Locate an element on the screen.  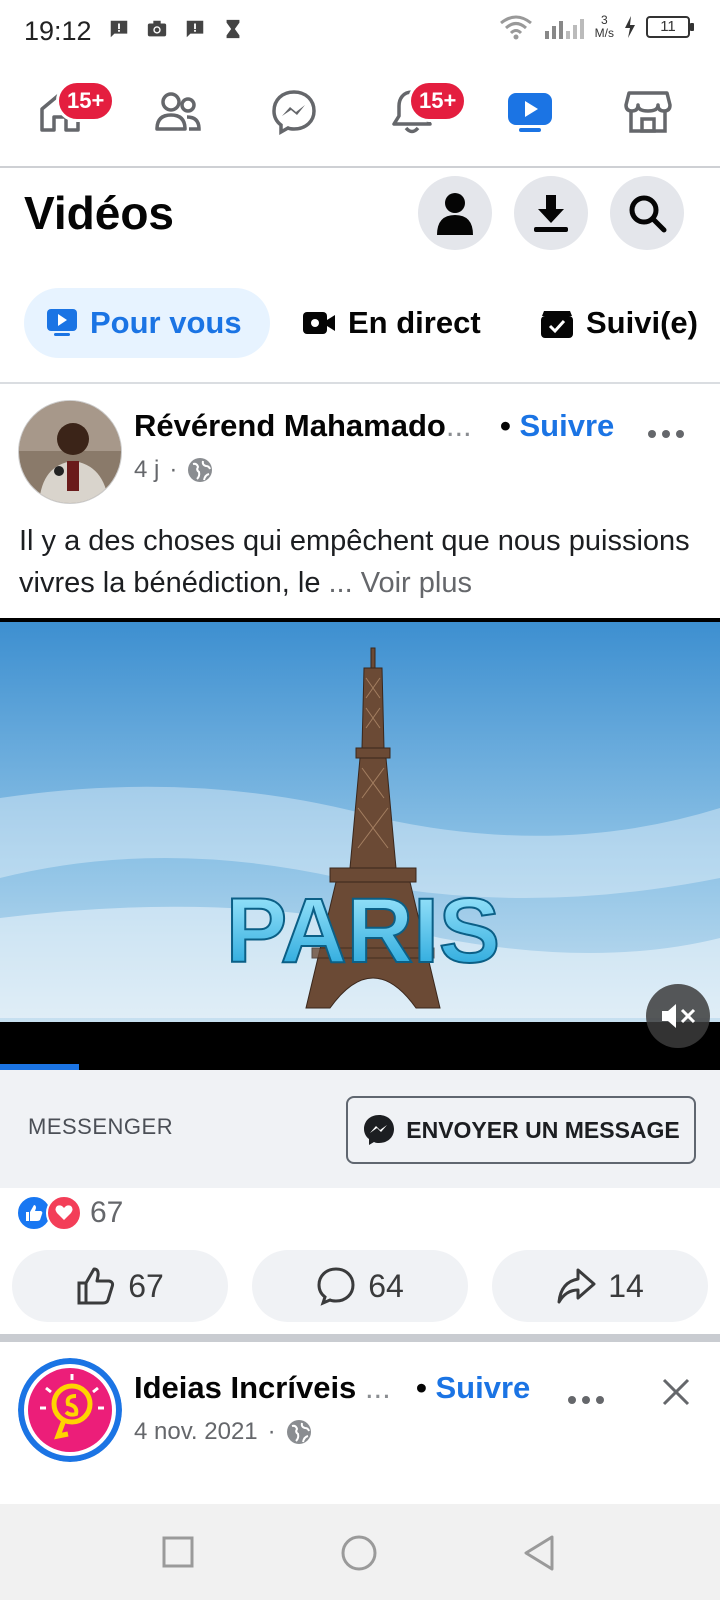
search-icon is located at coordinates (648, 214).